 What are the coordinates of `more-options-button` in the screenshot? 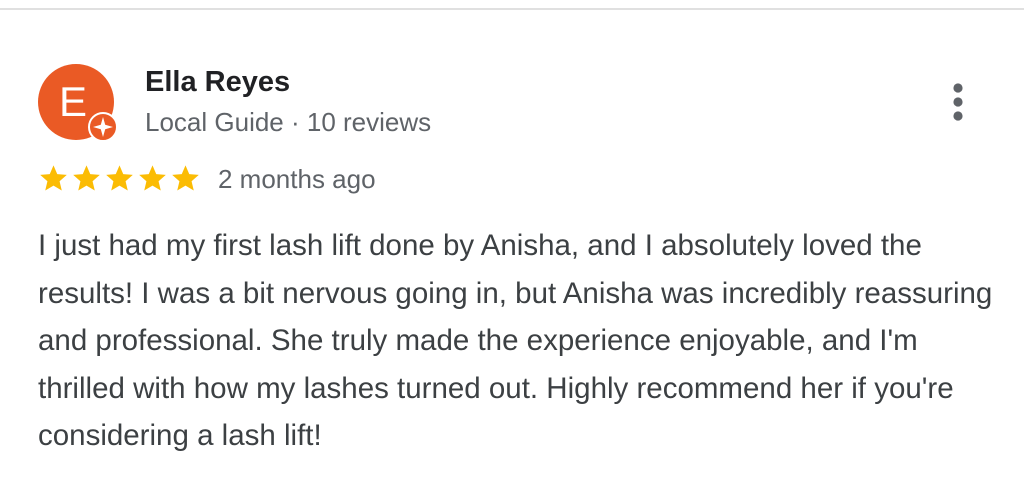 It's located at (958, 102).